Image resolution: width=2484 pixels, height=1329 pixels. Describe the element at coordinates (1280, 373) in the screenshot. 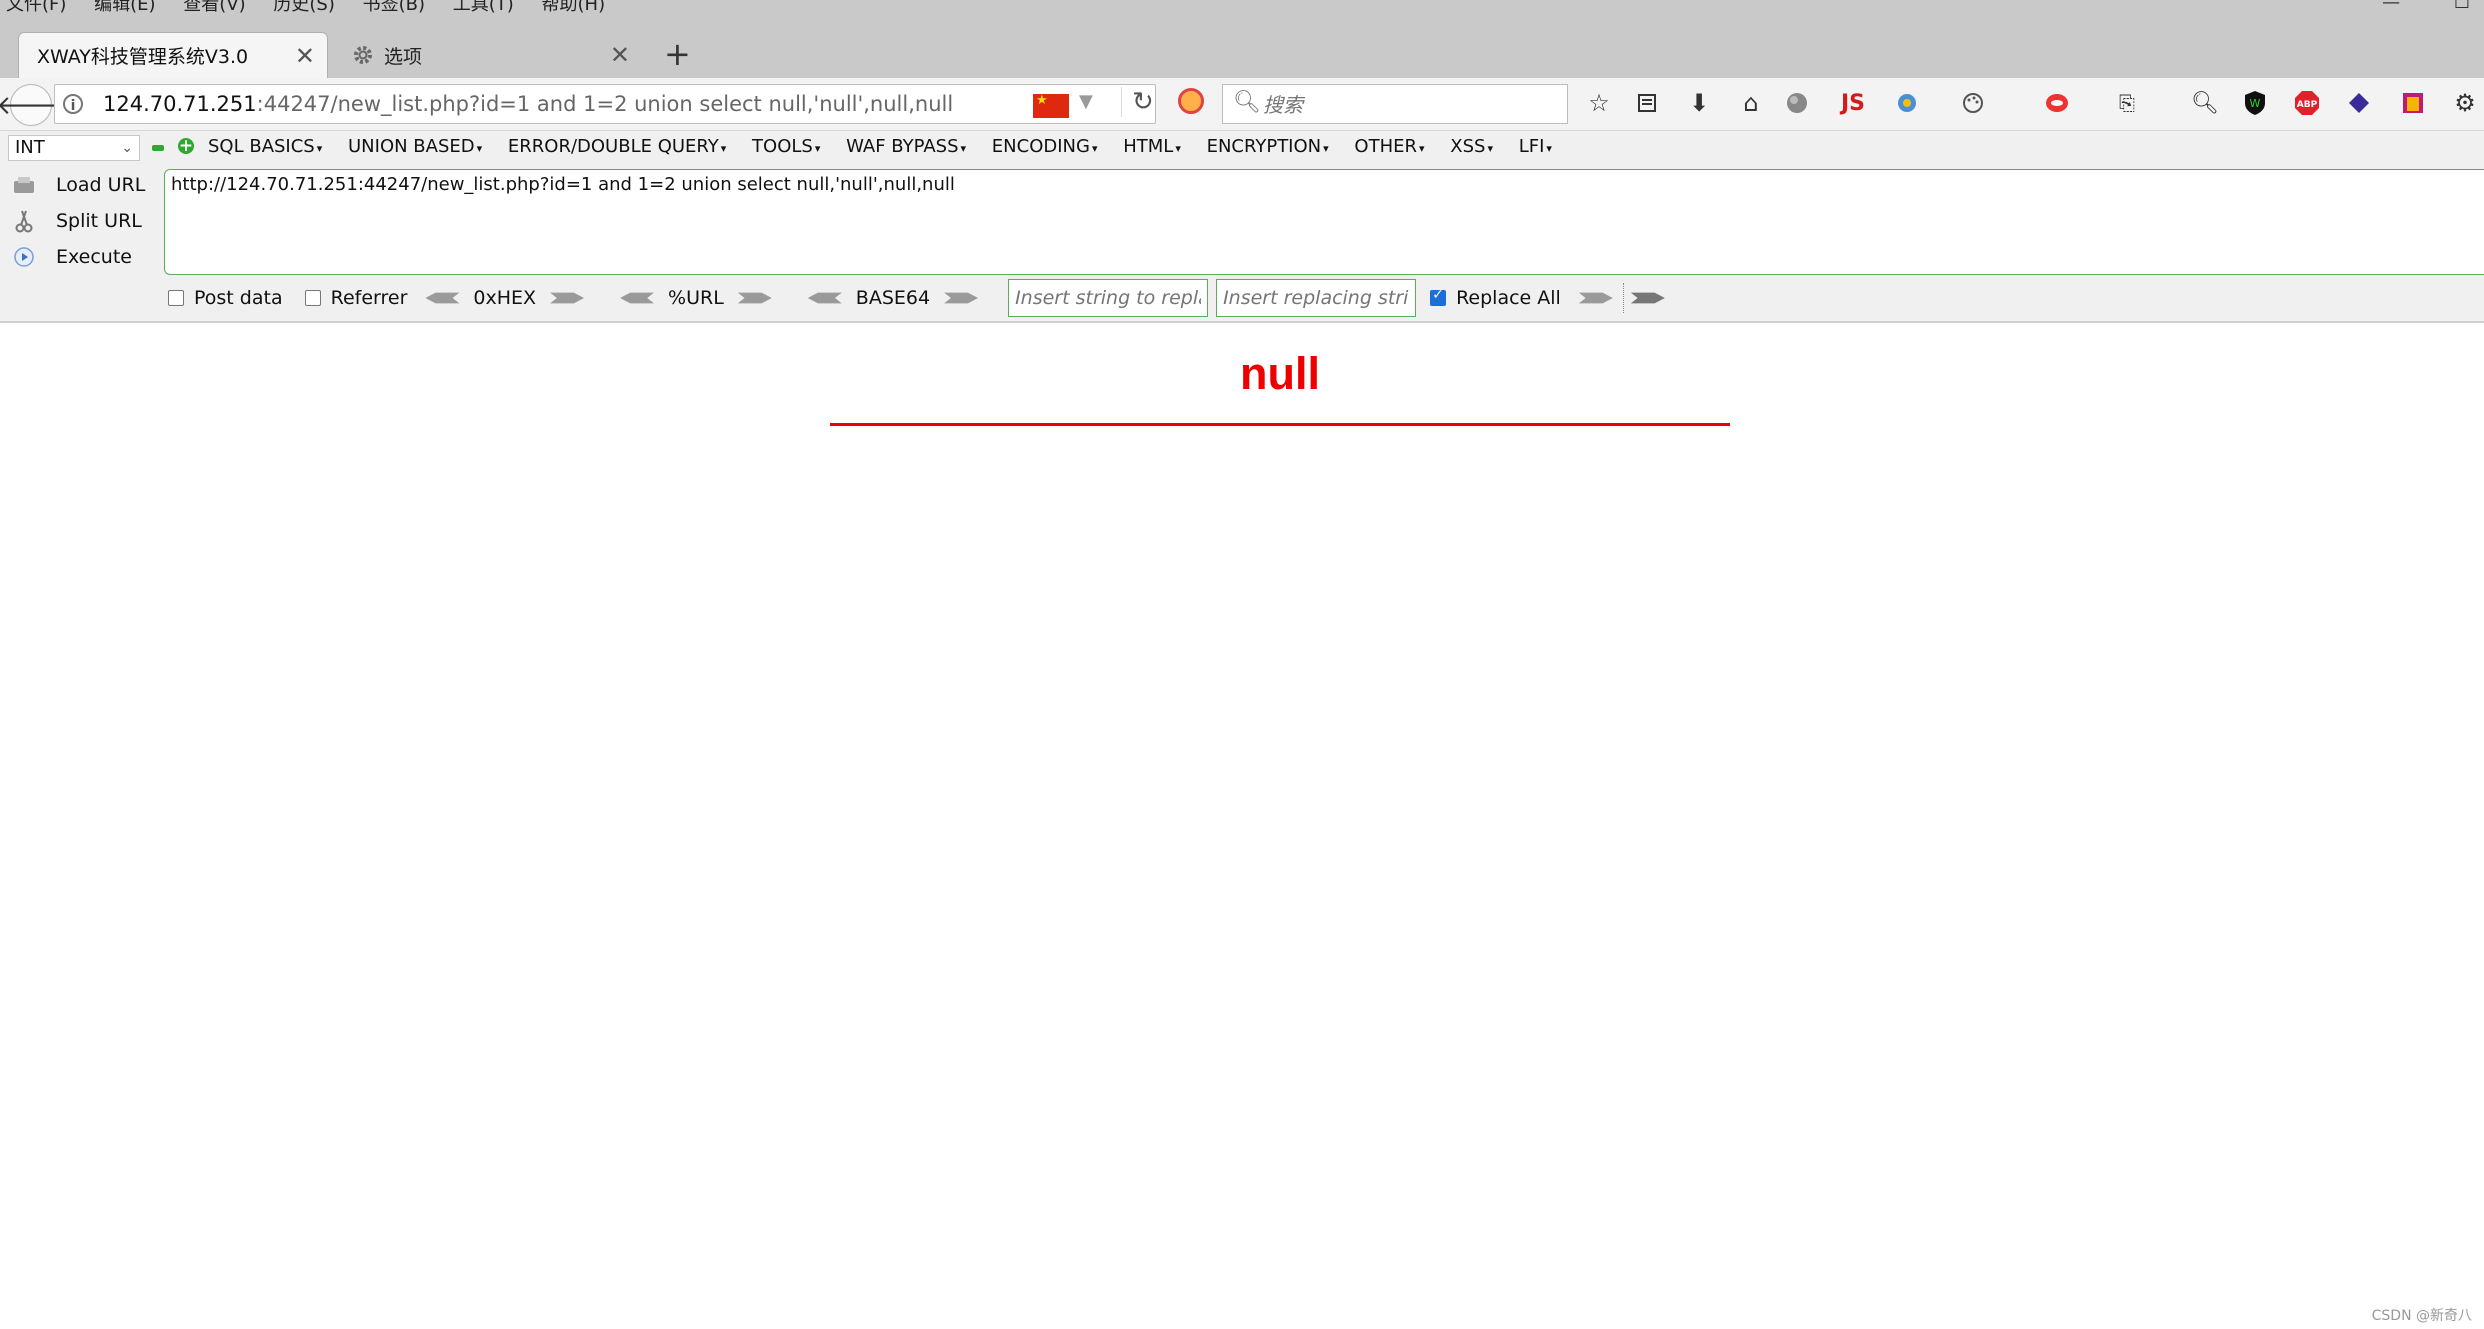

I see `page-title: null` at that location.